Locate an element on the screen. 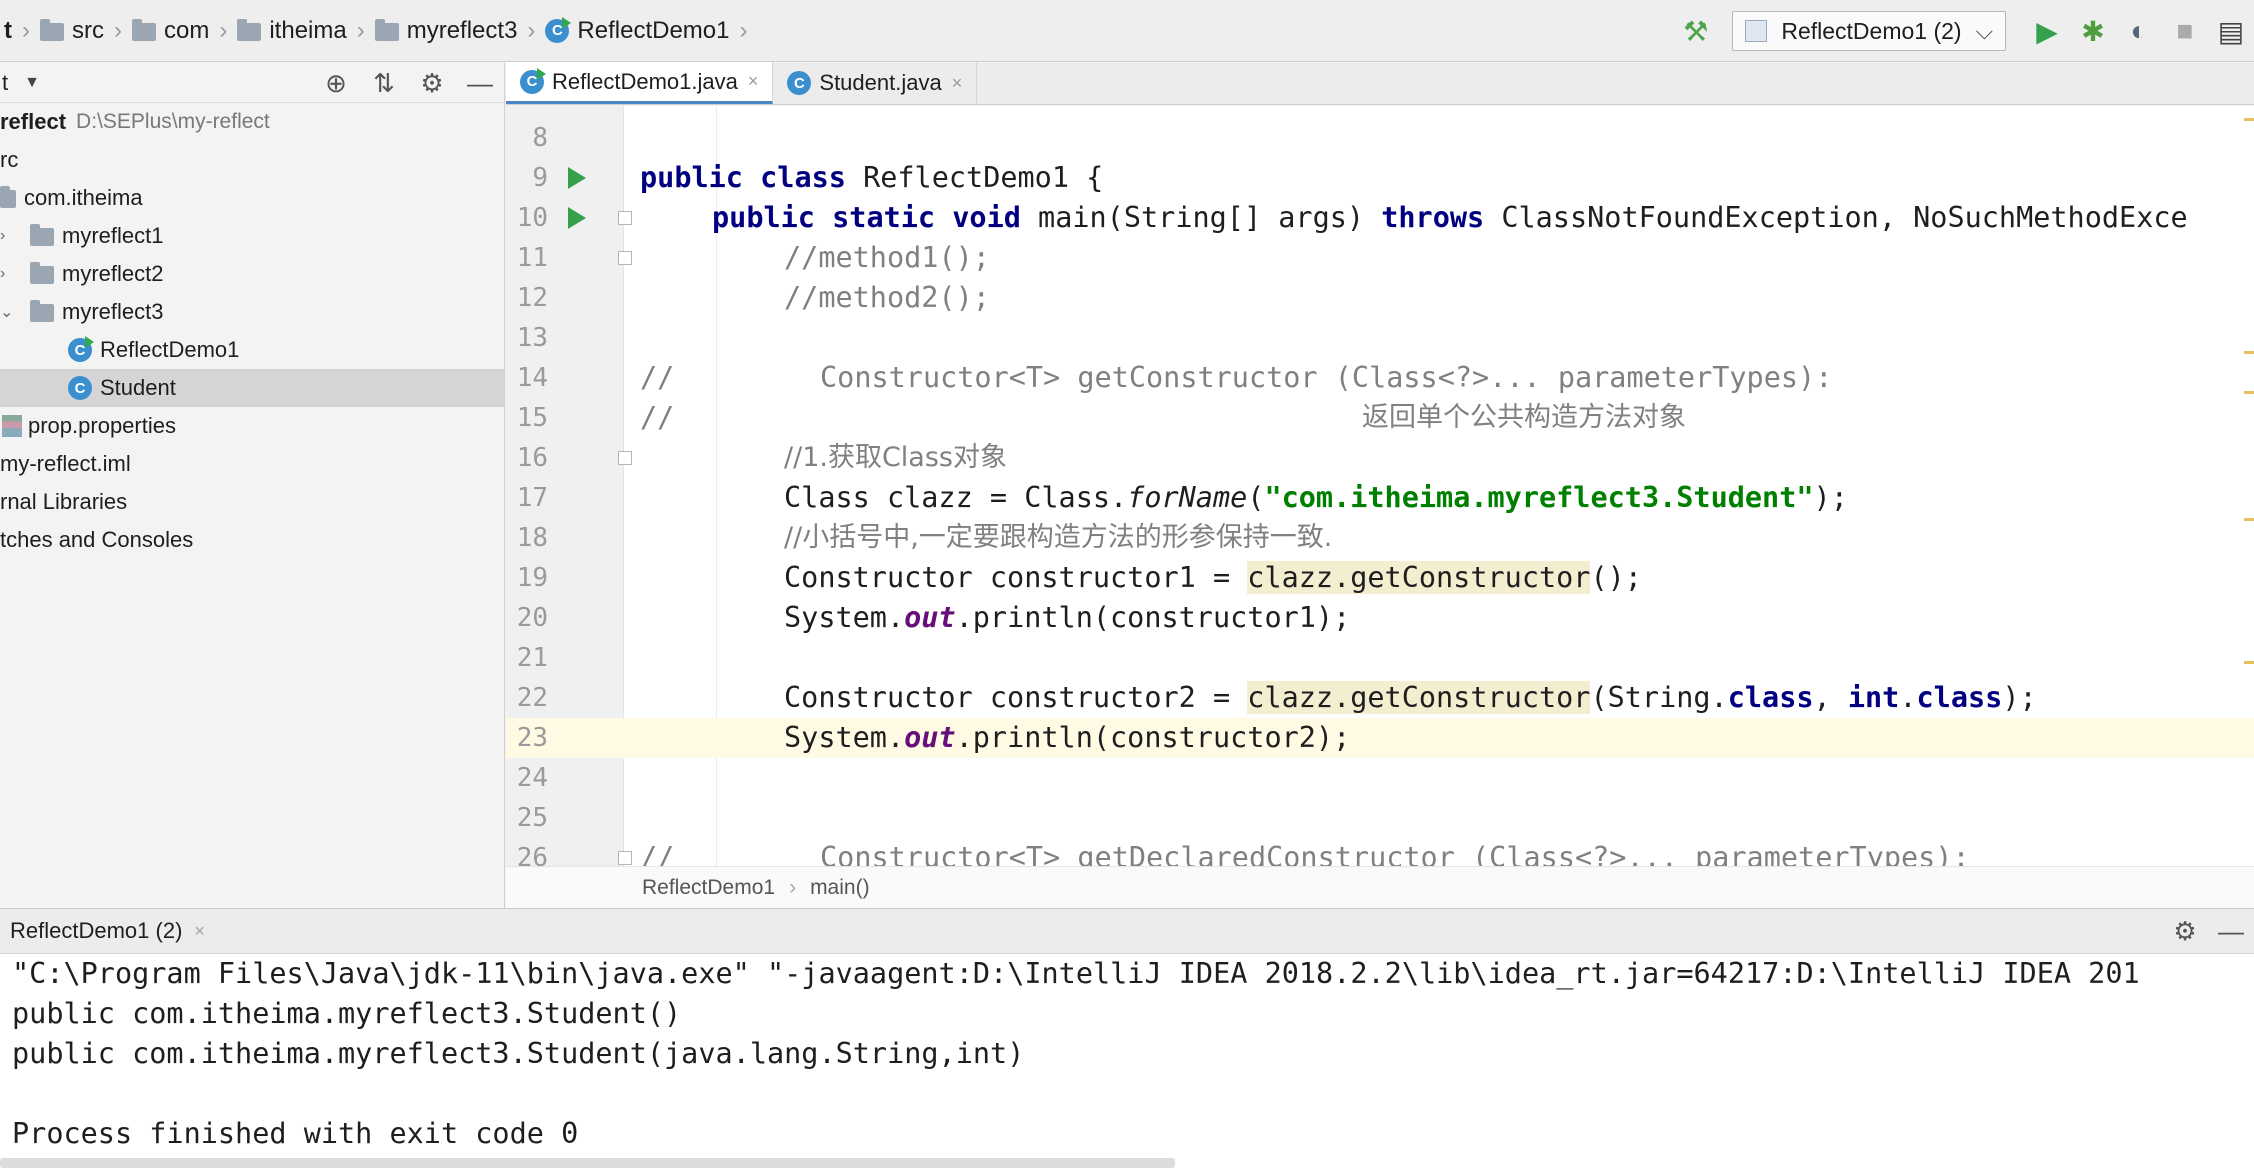  code-comment: //小括号中,一定要跟构造方法的形参保持一致. is located at coordinates (1058, 537).